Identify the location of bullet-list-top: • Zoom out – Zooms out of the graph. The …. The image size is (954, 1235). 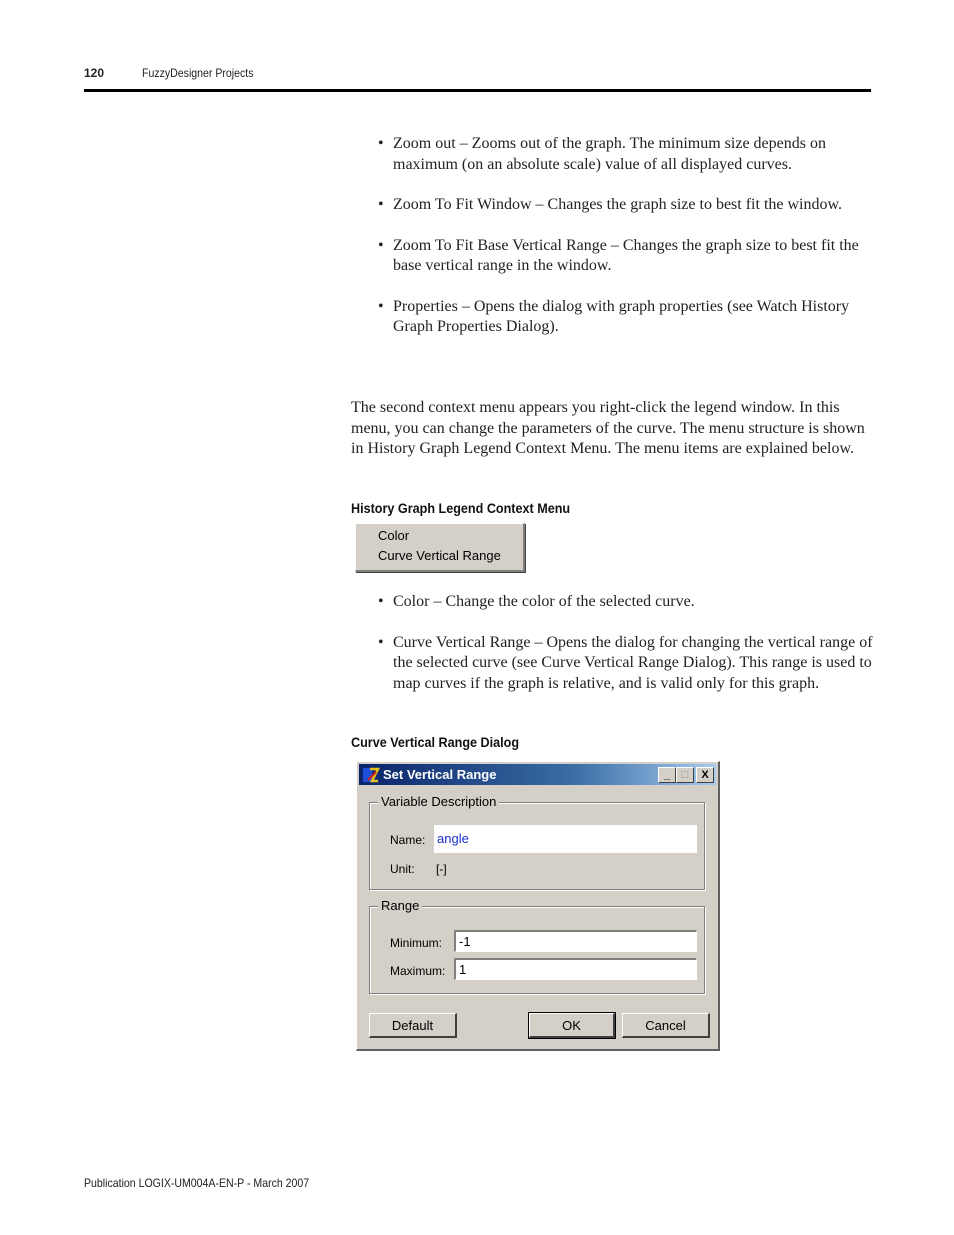
(625, 236).